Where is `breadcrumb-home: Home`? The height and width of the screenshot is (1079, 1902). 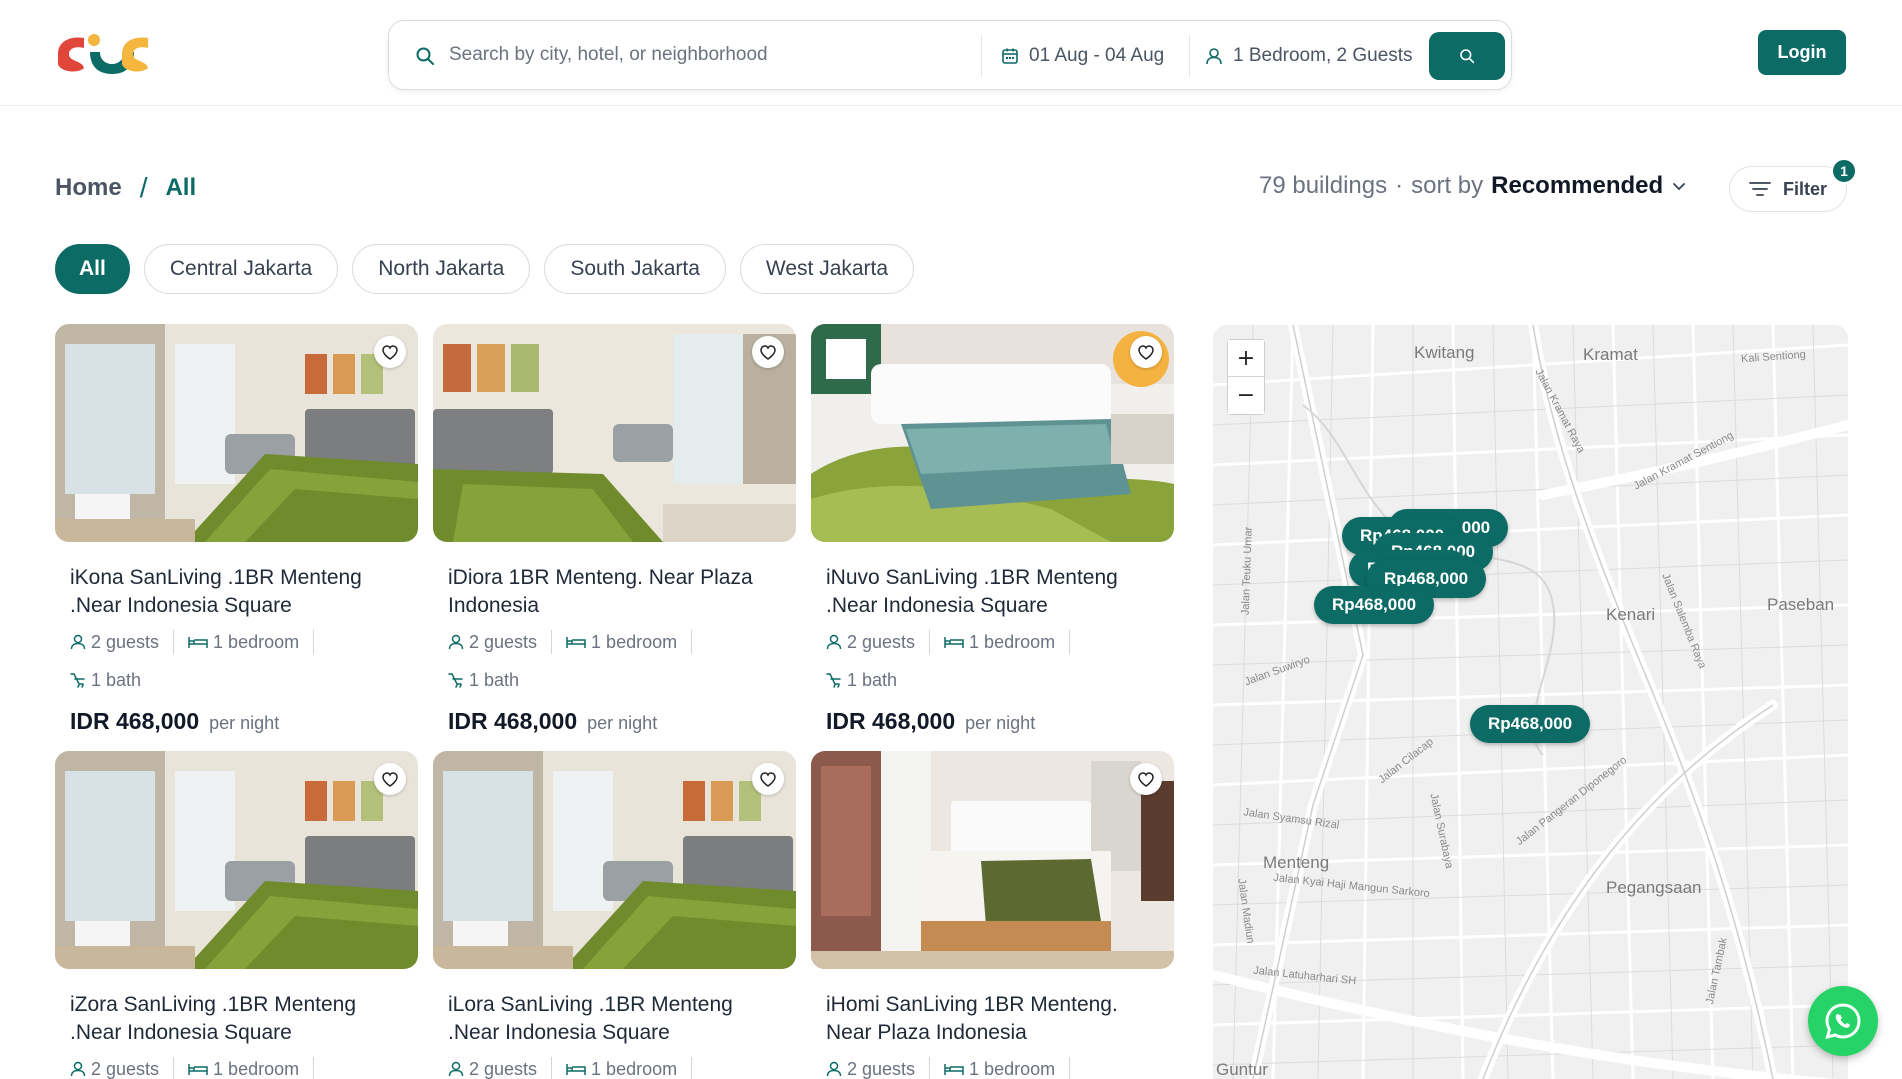 breadcrumb-home: Home is located at coordinates (88, 188).